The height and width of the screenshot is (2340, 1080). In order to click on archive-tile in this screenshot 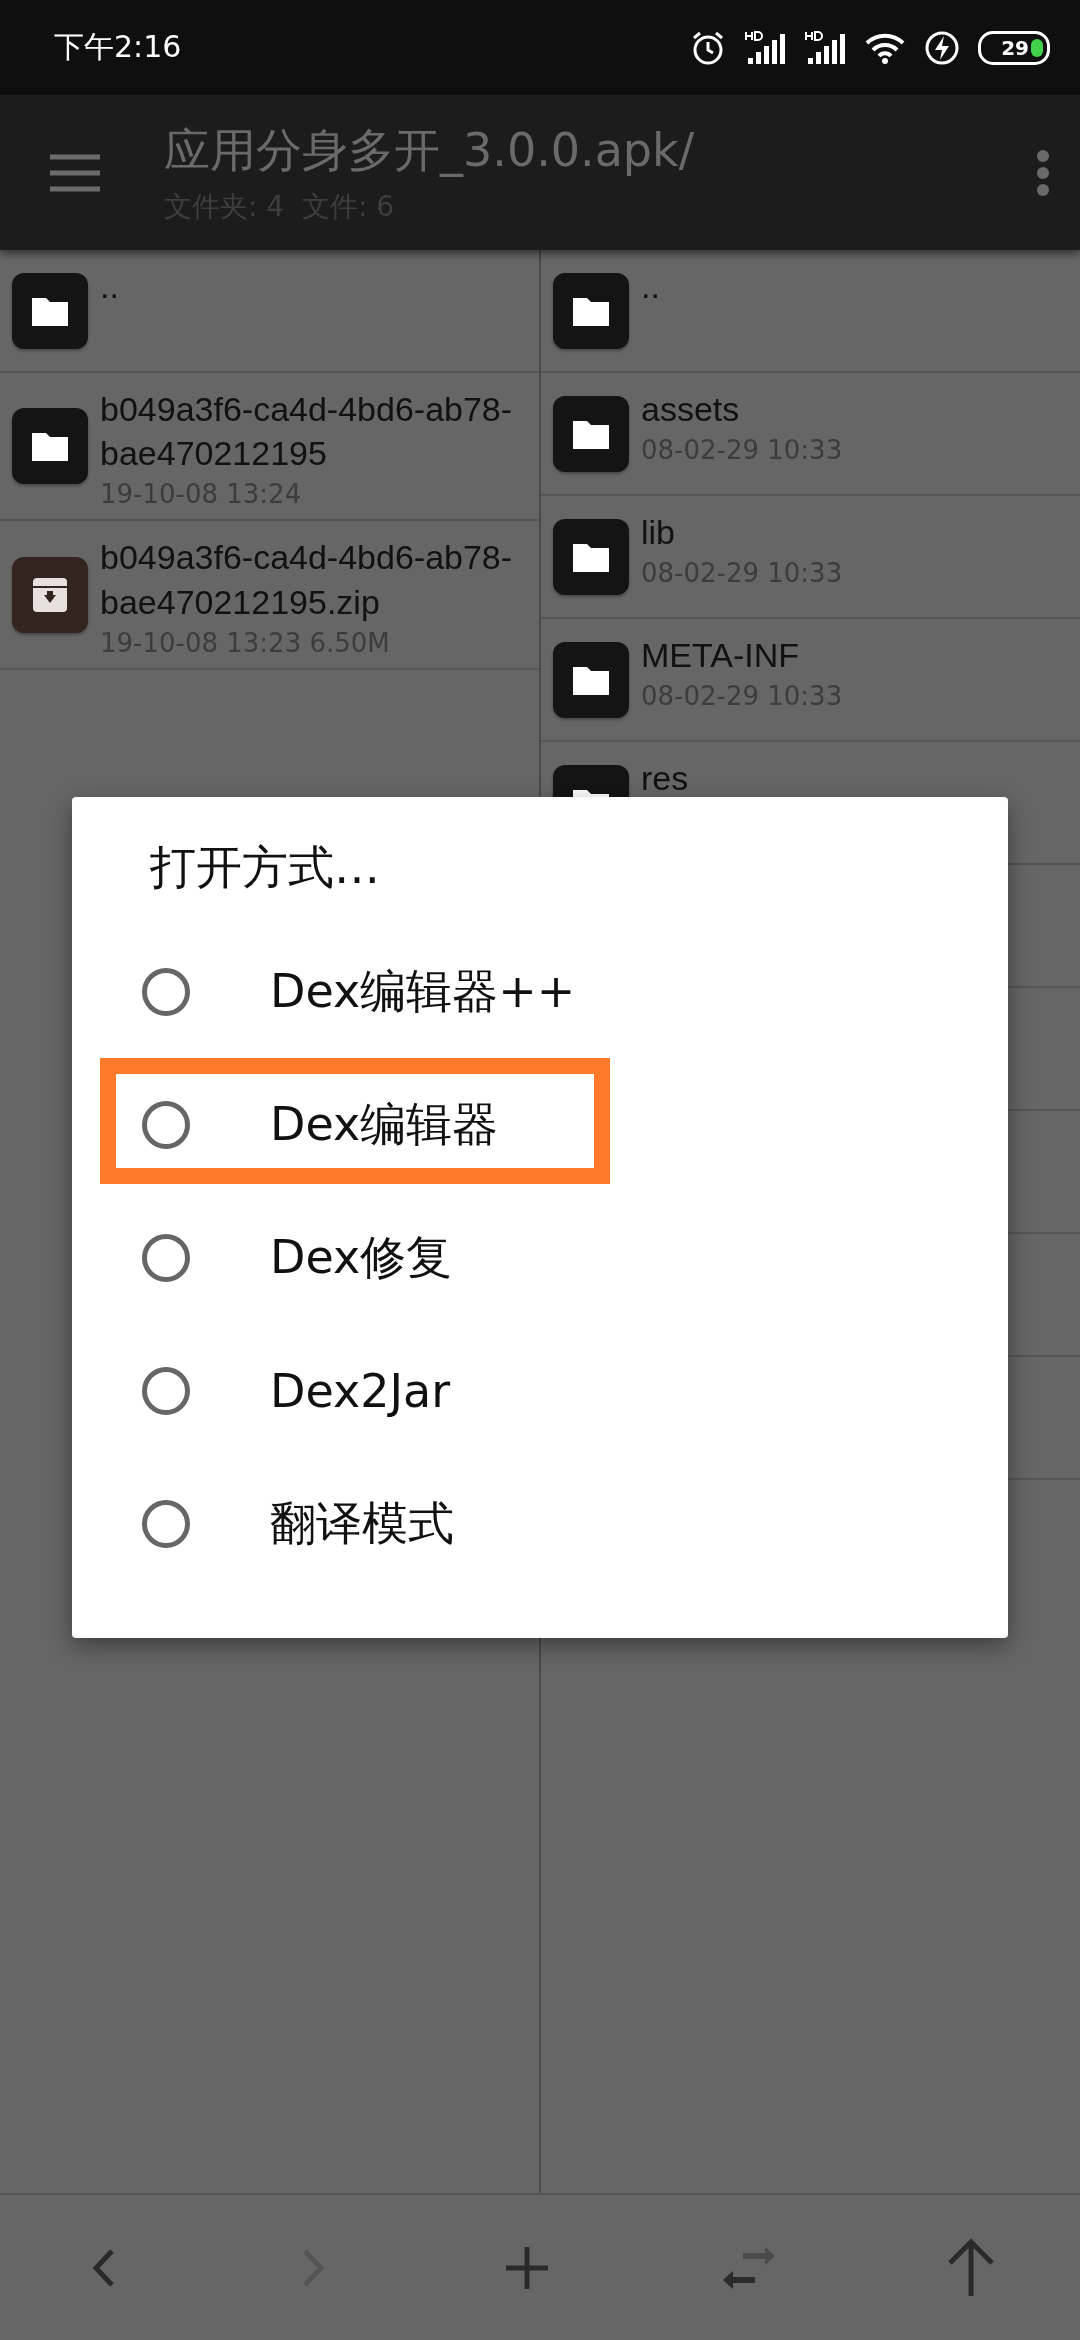, I will do `click(50, 594)`.